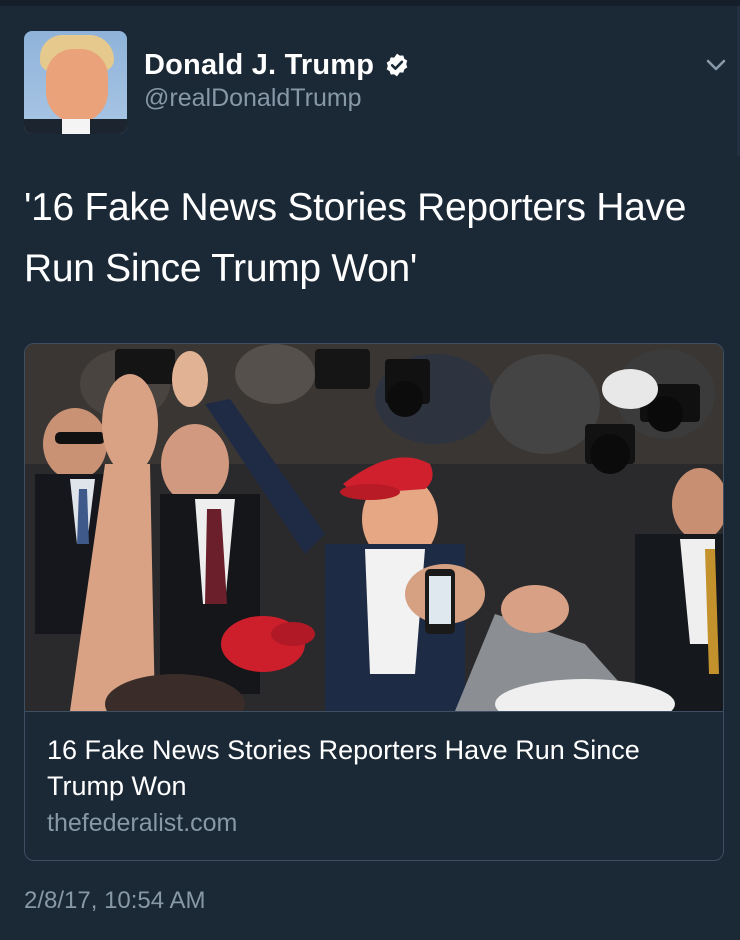  I want to click on avatar-face, so click(77, 86).